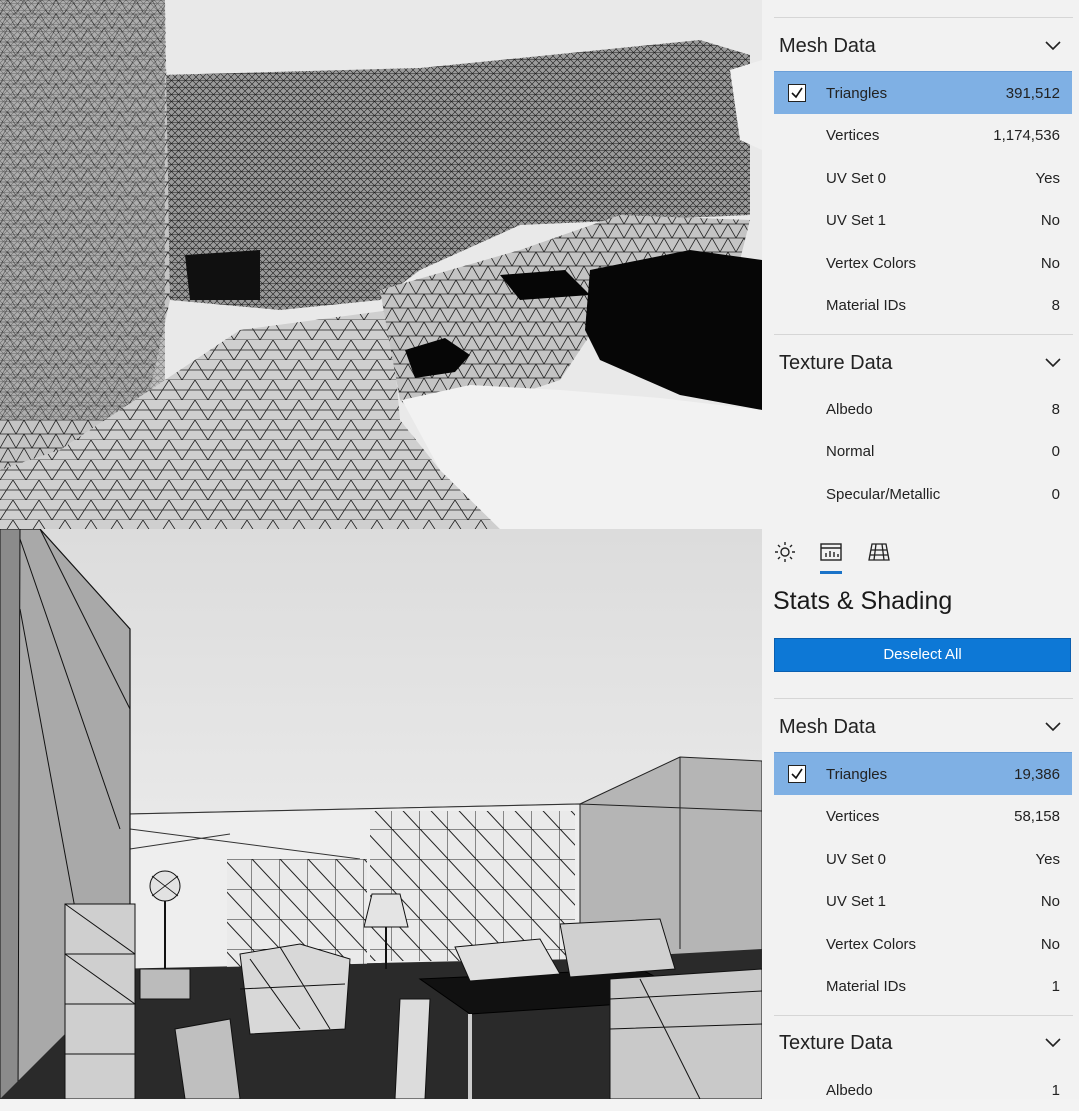 The width and height of the screenshot is (1079, 1111). Describe the element at coordinates (923, 305) in the screenshot. I see `mesh-row-material-ids: Material IDs 8` at that location.